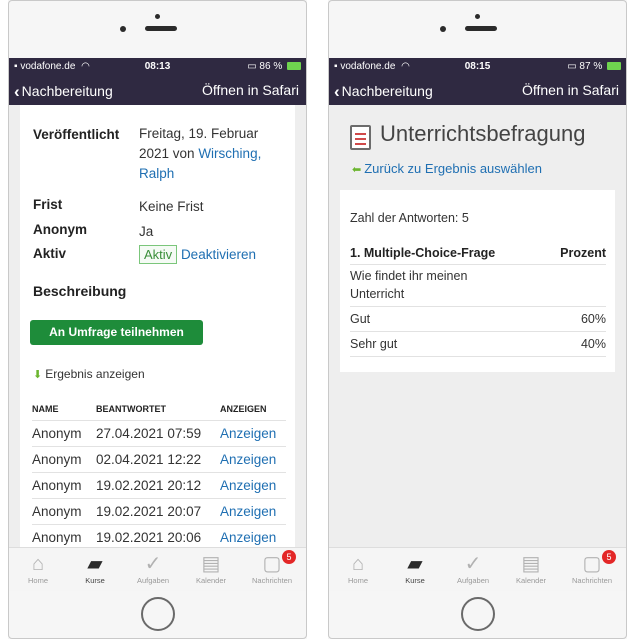 This screenshot has height=639, width=628. What do you see at coordinates (116, 332) in the screenshot?
I see `participate-button: An Umfrage teilnehmen` at bounding box center [116, 332].